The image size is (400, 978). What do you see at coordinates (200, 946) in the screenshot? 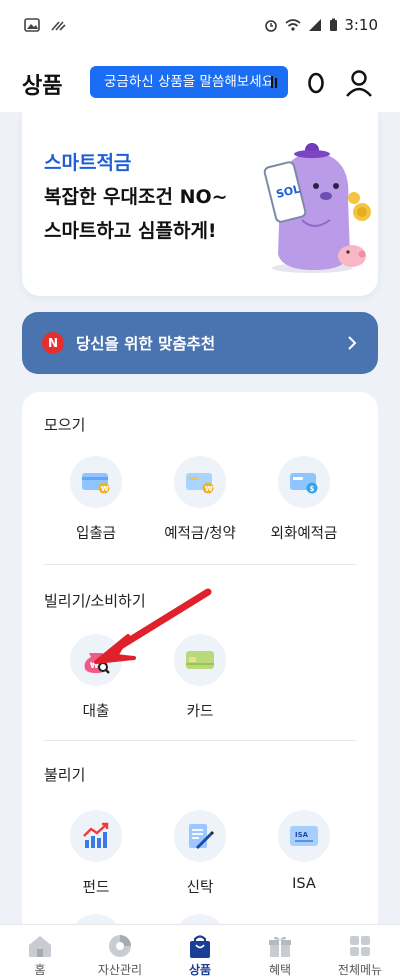
I see `shopping-bag-icon` at bounding box center [200, 946].